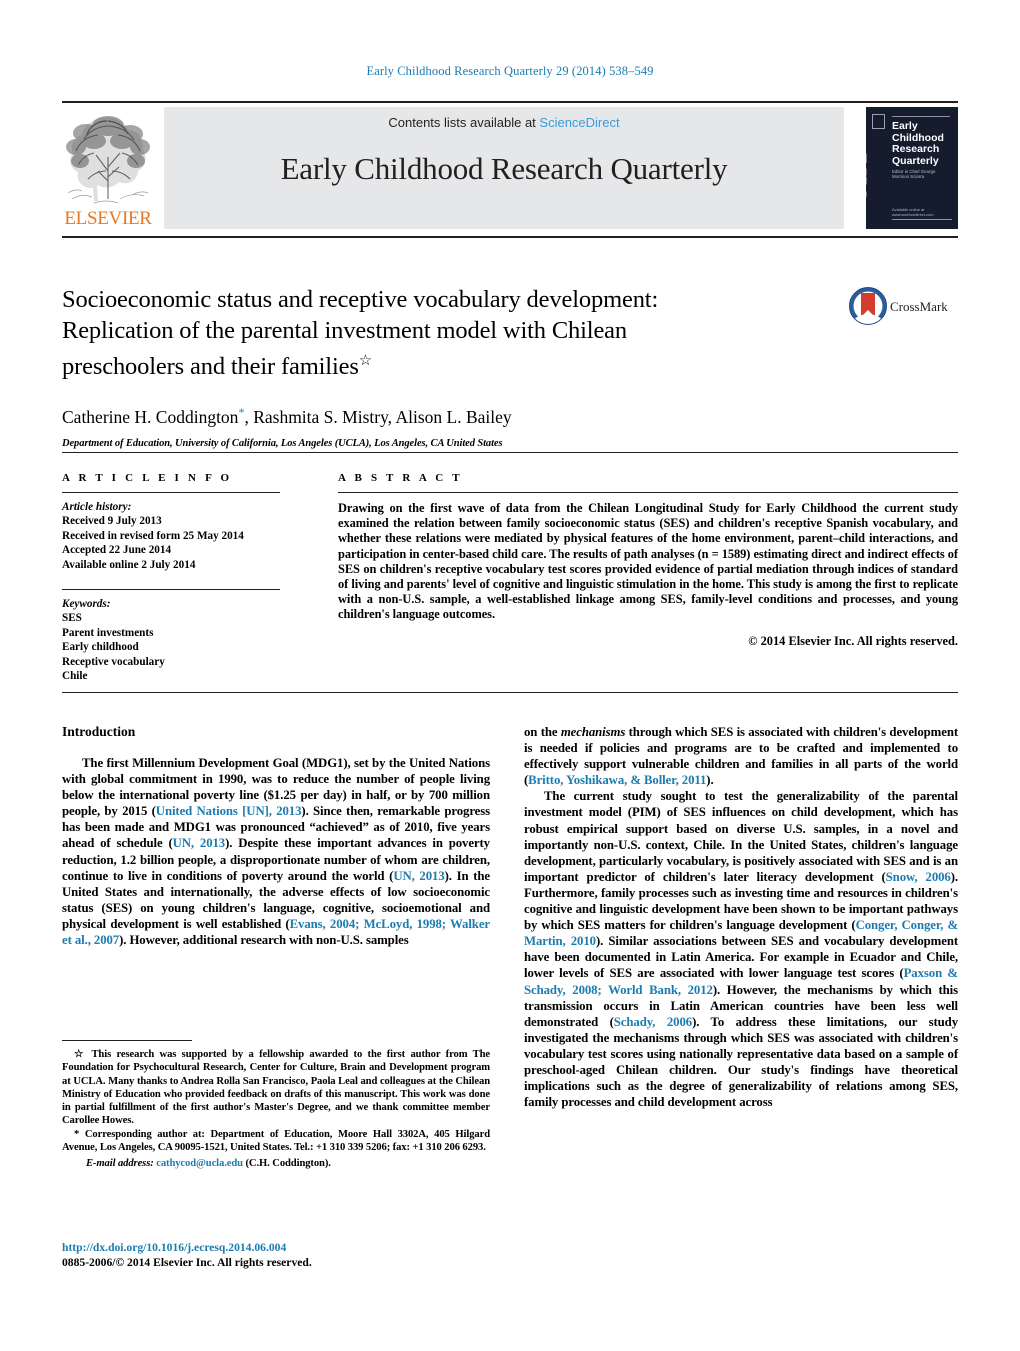 The width and height of the screenshot is (1020, 1351). Describe the element at coordinates (129, 564) in the screenshot. I see `history-online: Available online 2 July 2014` at that location.